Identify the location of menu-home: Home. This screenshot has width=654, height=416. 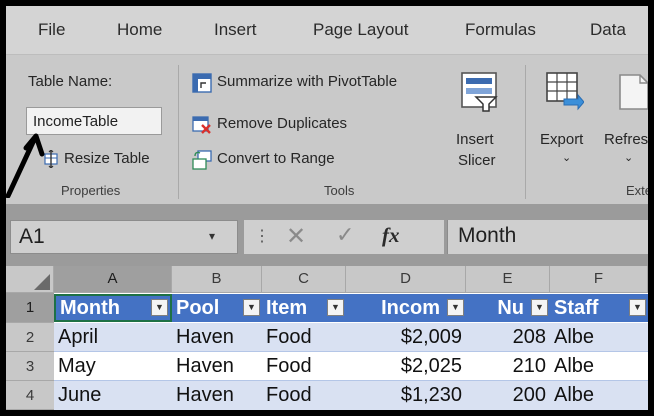
(139, 30).